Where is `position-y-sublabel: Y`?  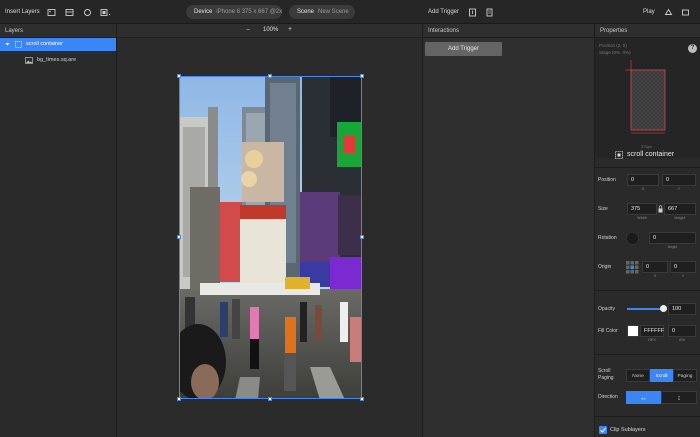 position-y-sublabel: Y is located at coordinates (679, 189).